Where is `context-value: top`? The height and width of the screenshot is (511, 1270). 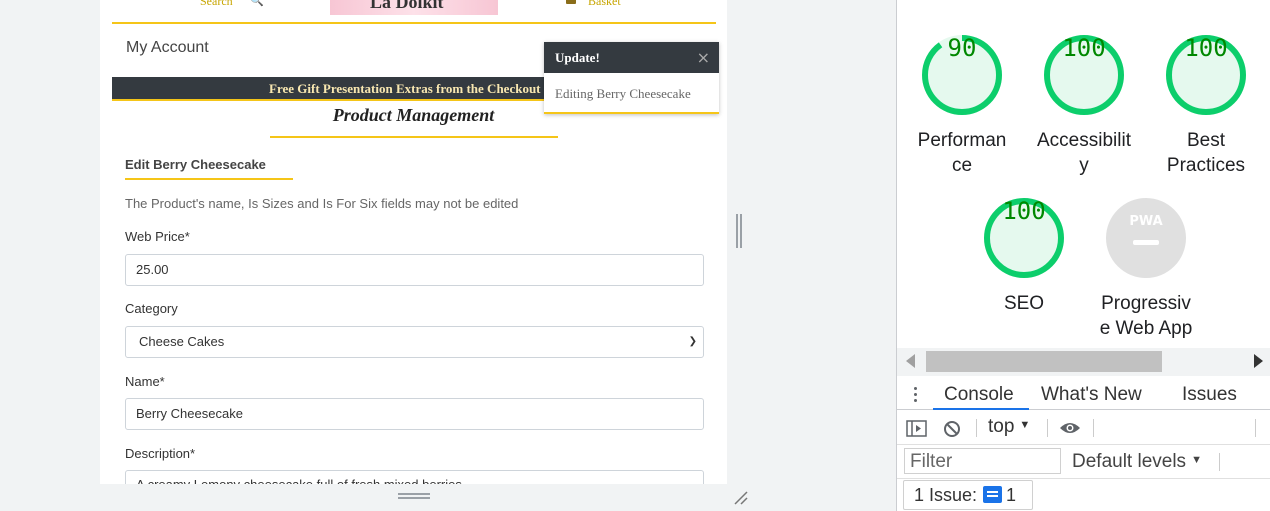
context-value: top is located at coordinates (1001, 426).